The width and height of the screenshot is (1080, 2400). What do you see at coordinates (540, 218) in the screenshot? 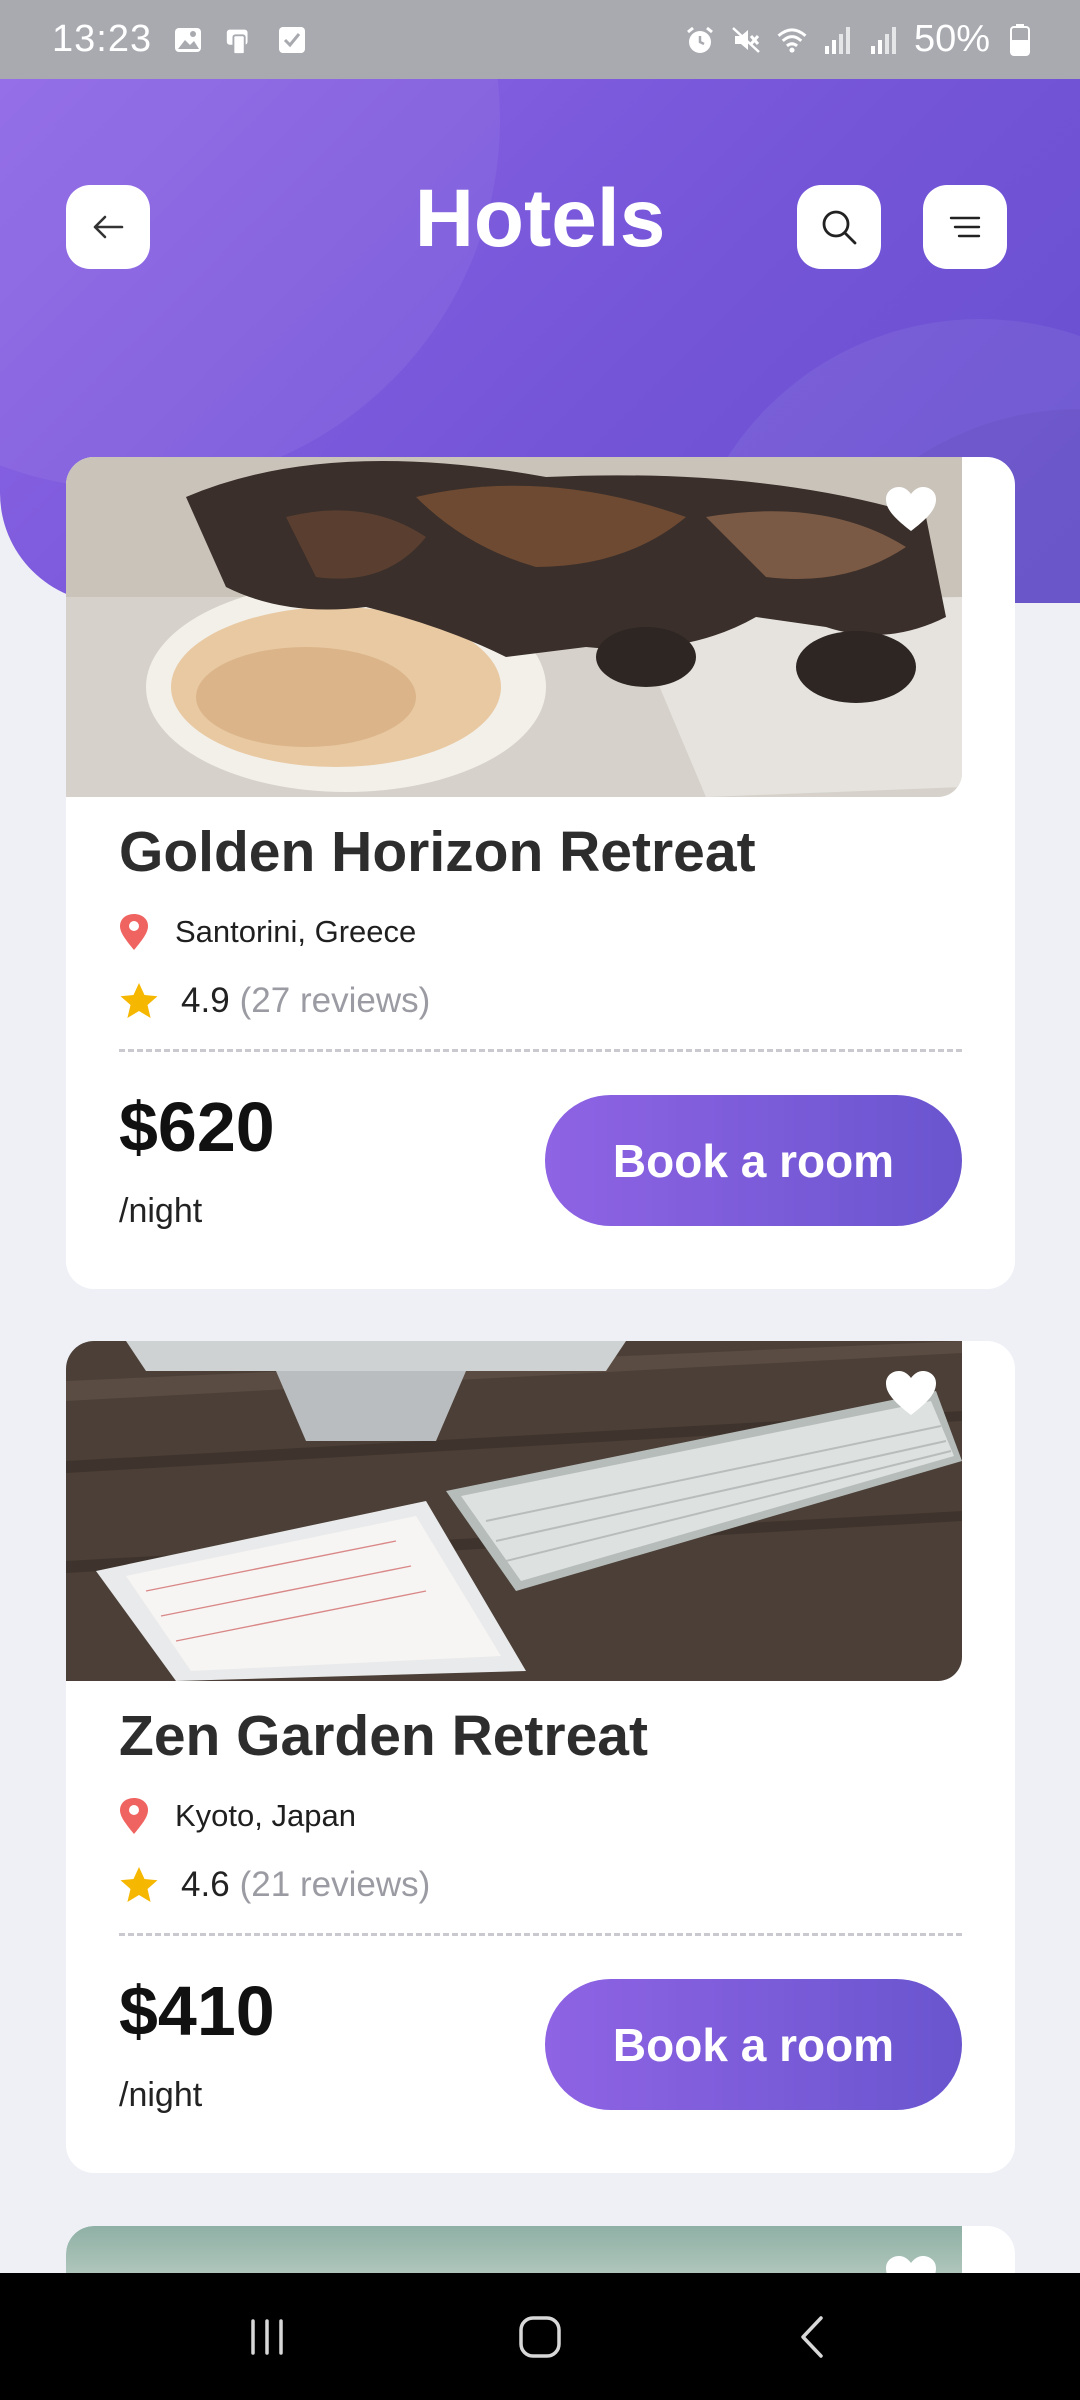
I see `page-title: Hotels` at bounding box center [540, 218].